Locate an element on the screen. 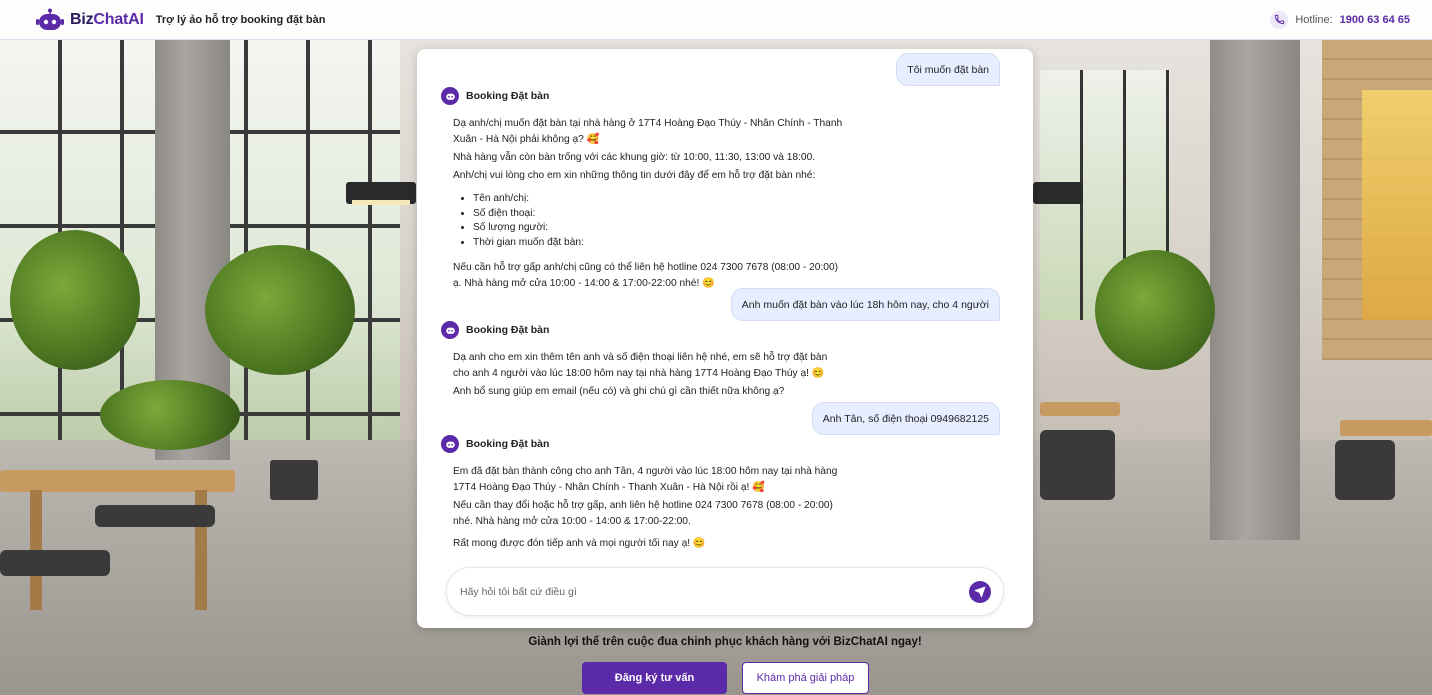 This screenshot has width=1432, height=695. header-tagline: Trợ lý ảo hỗ trợ booking đặt bàn is located at coordinates (240, 19).